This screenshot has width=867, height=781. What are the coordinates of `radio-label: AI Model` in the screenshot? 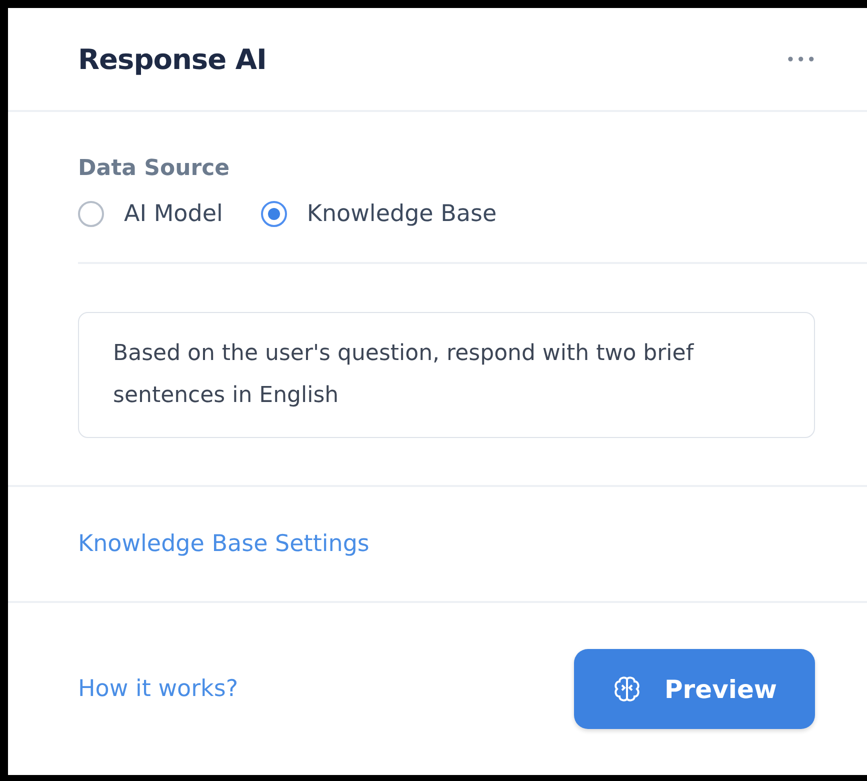 It's located at (173, 214).